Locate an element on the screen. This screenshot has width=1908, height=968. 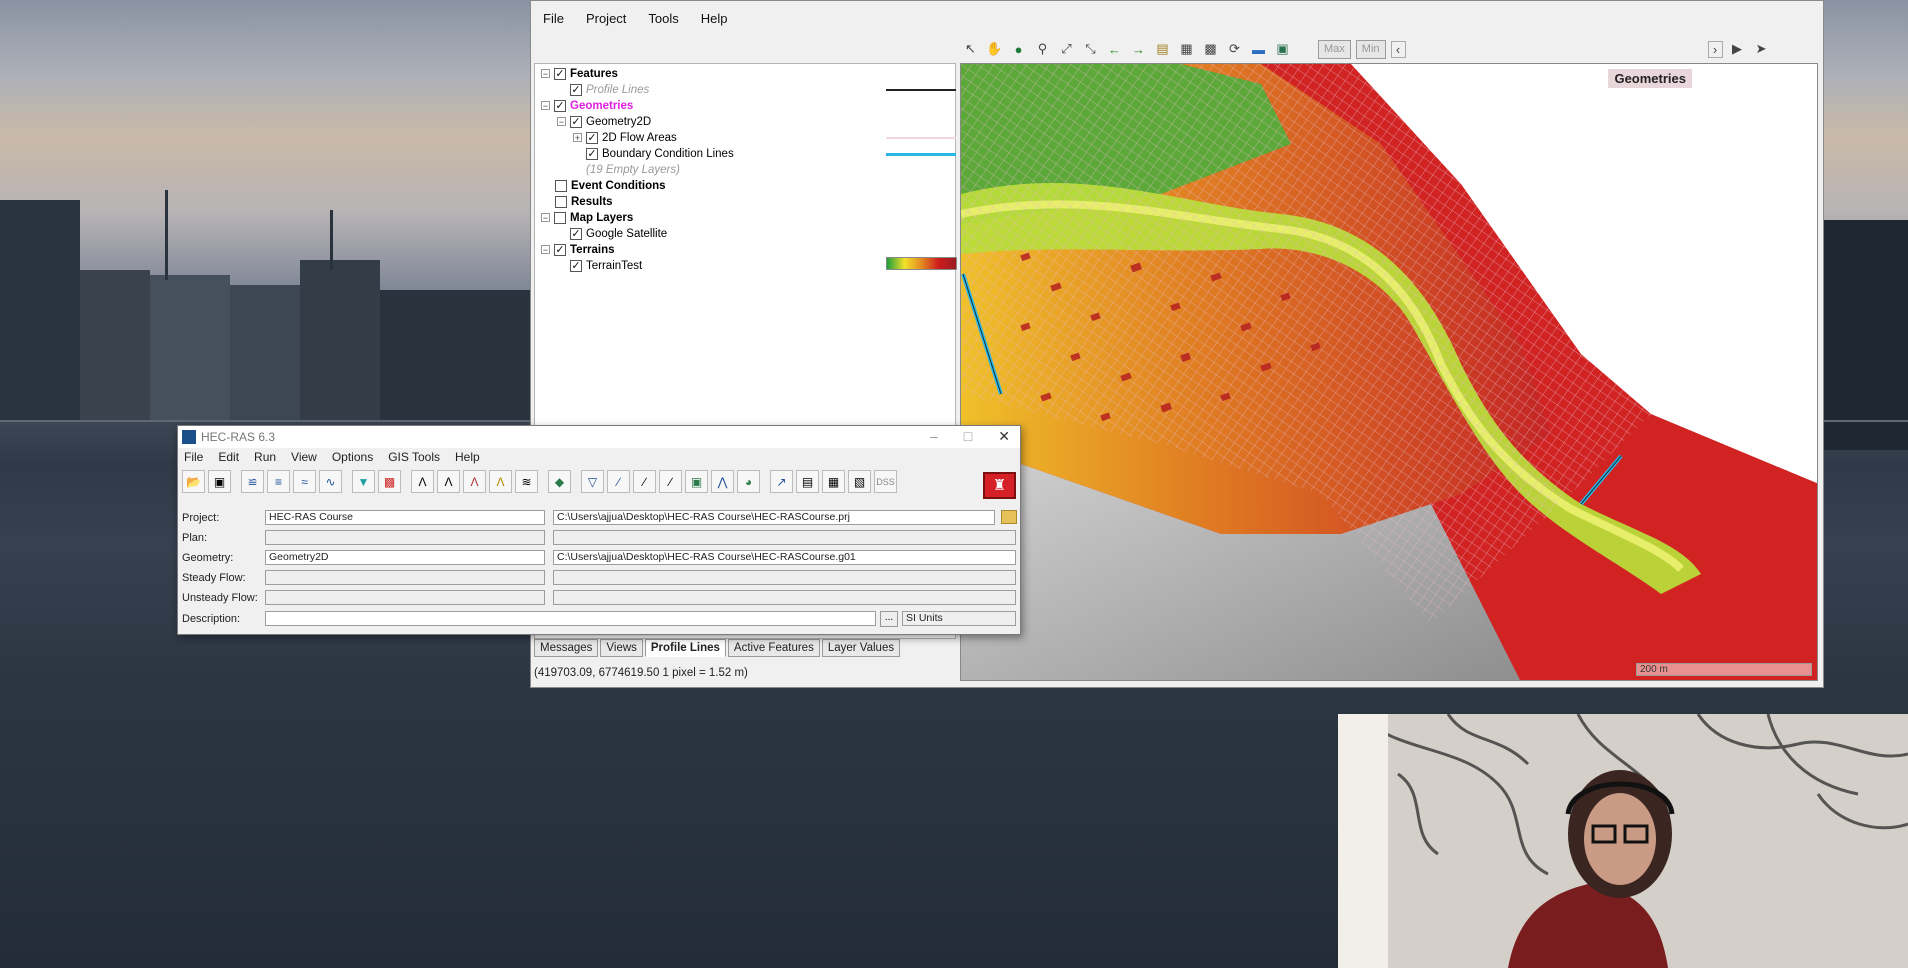
save-project-icon: ▣ is located at coordinates (219, 481).